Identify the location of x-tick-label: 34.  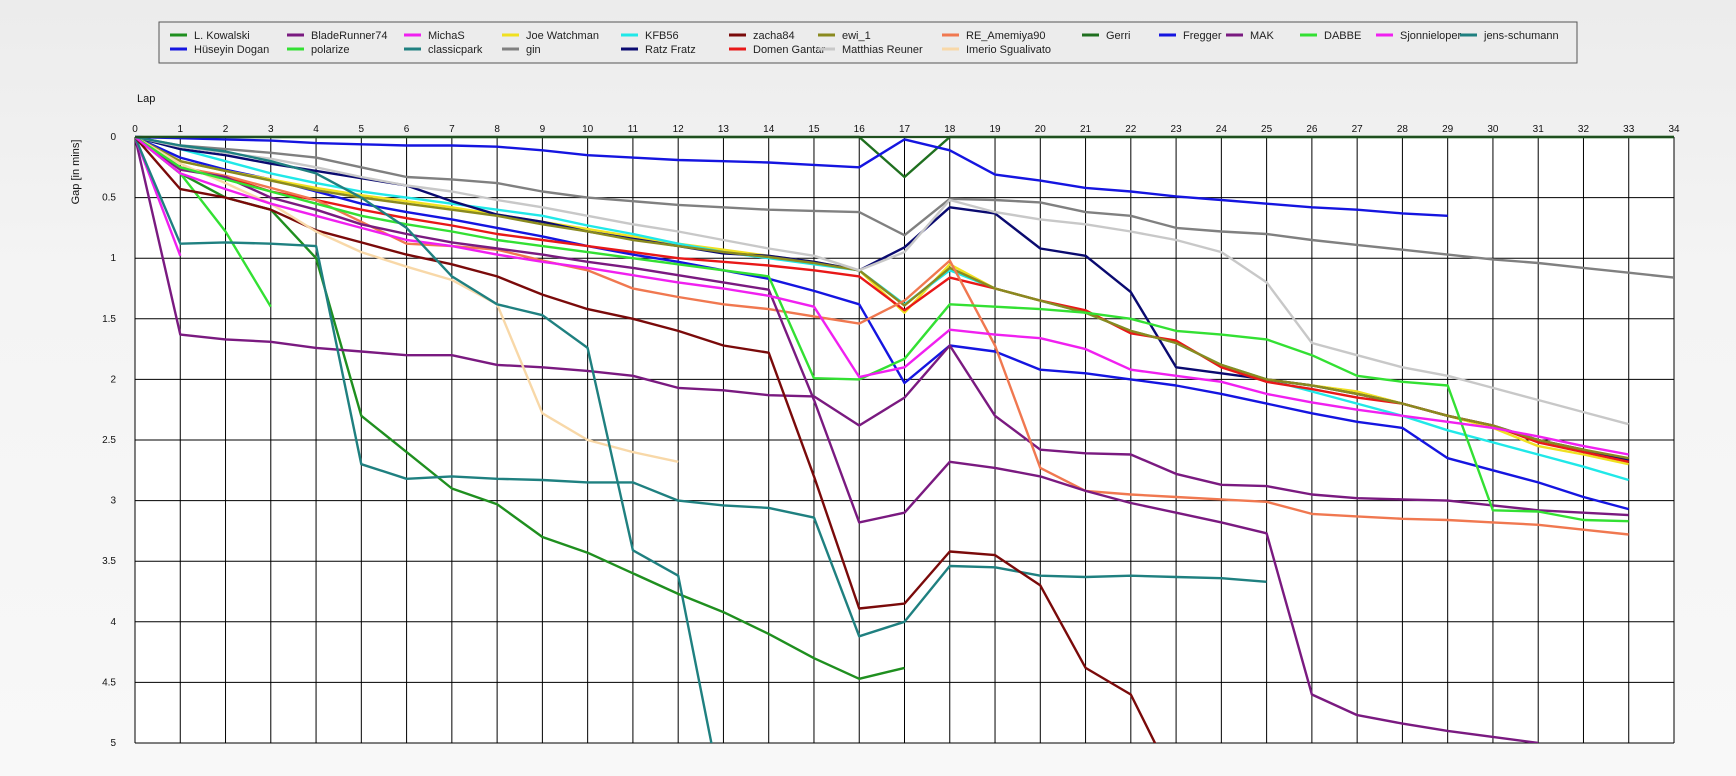
(1674, 129).